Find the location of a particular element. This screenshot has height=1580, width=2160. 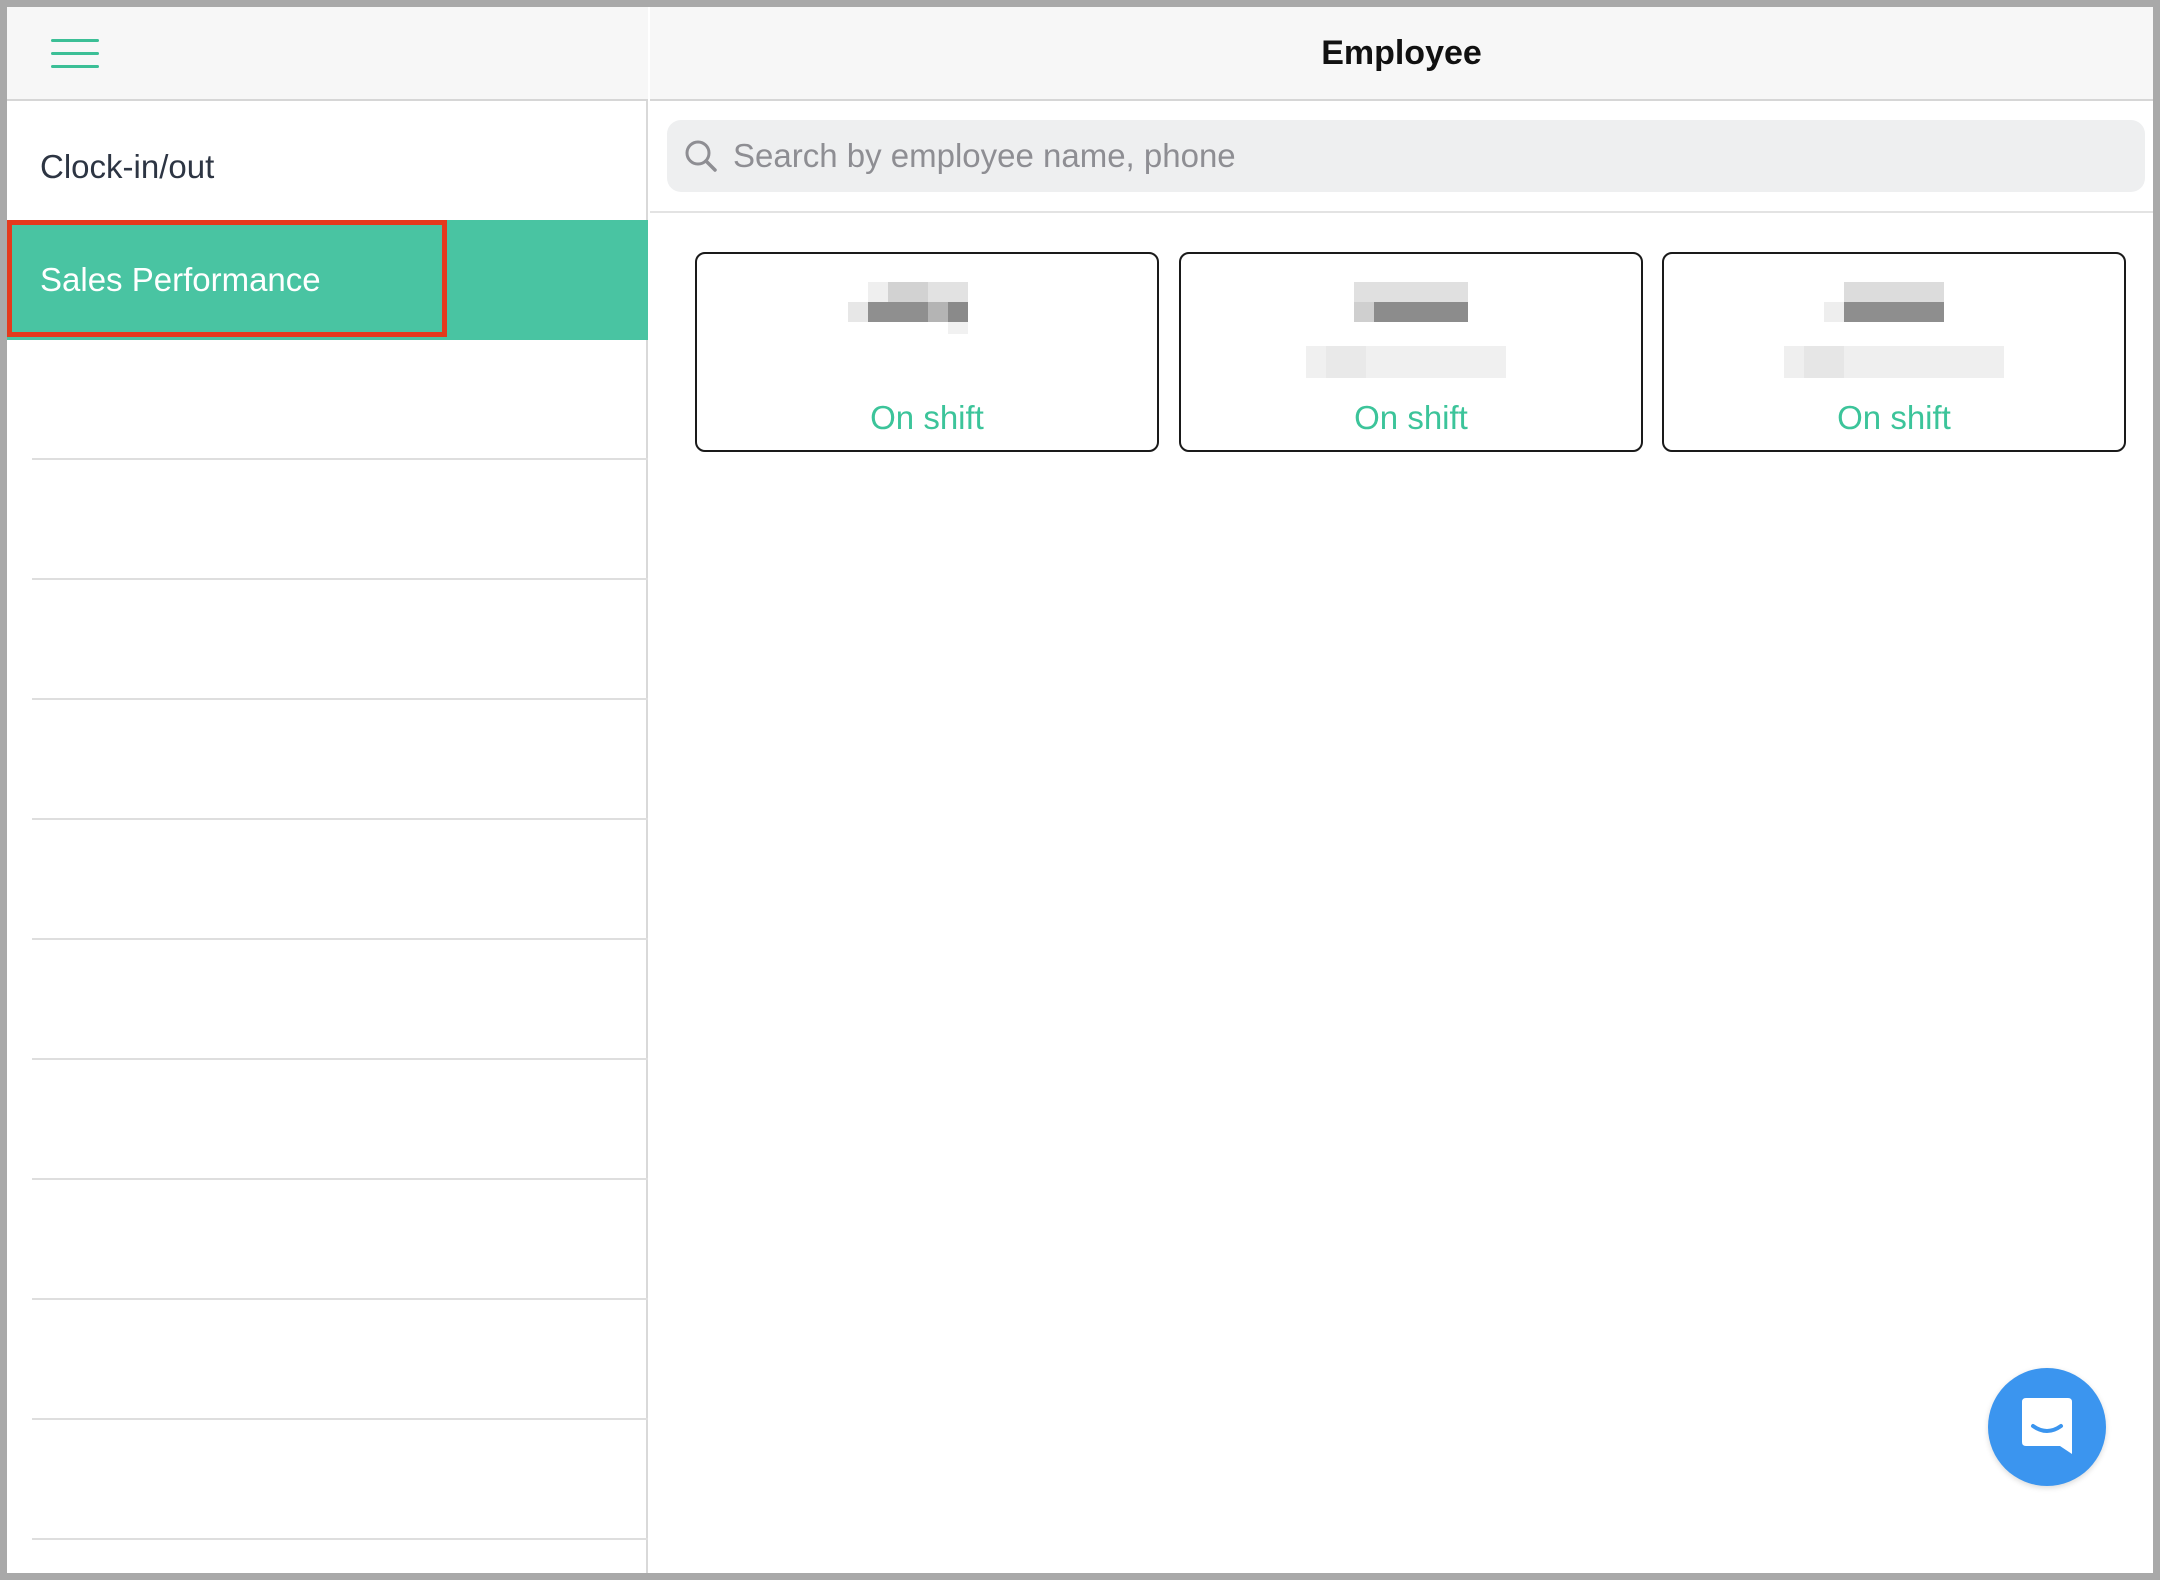

page-title: Employee is located at coordinates (1401, 52).